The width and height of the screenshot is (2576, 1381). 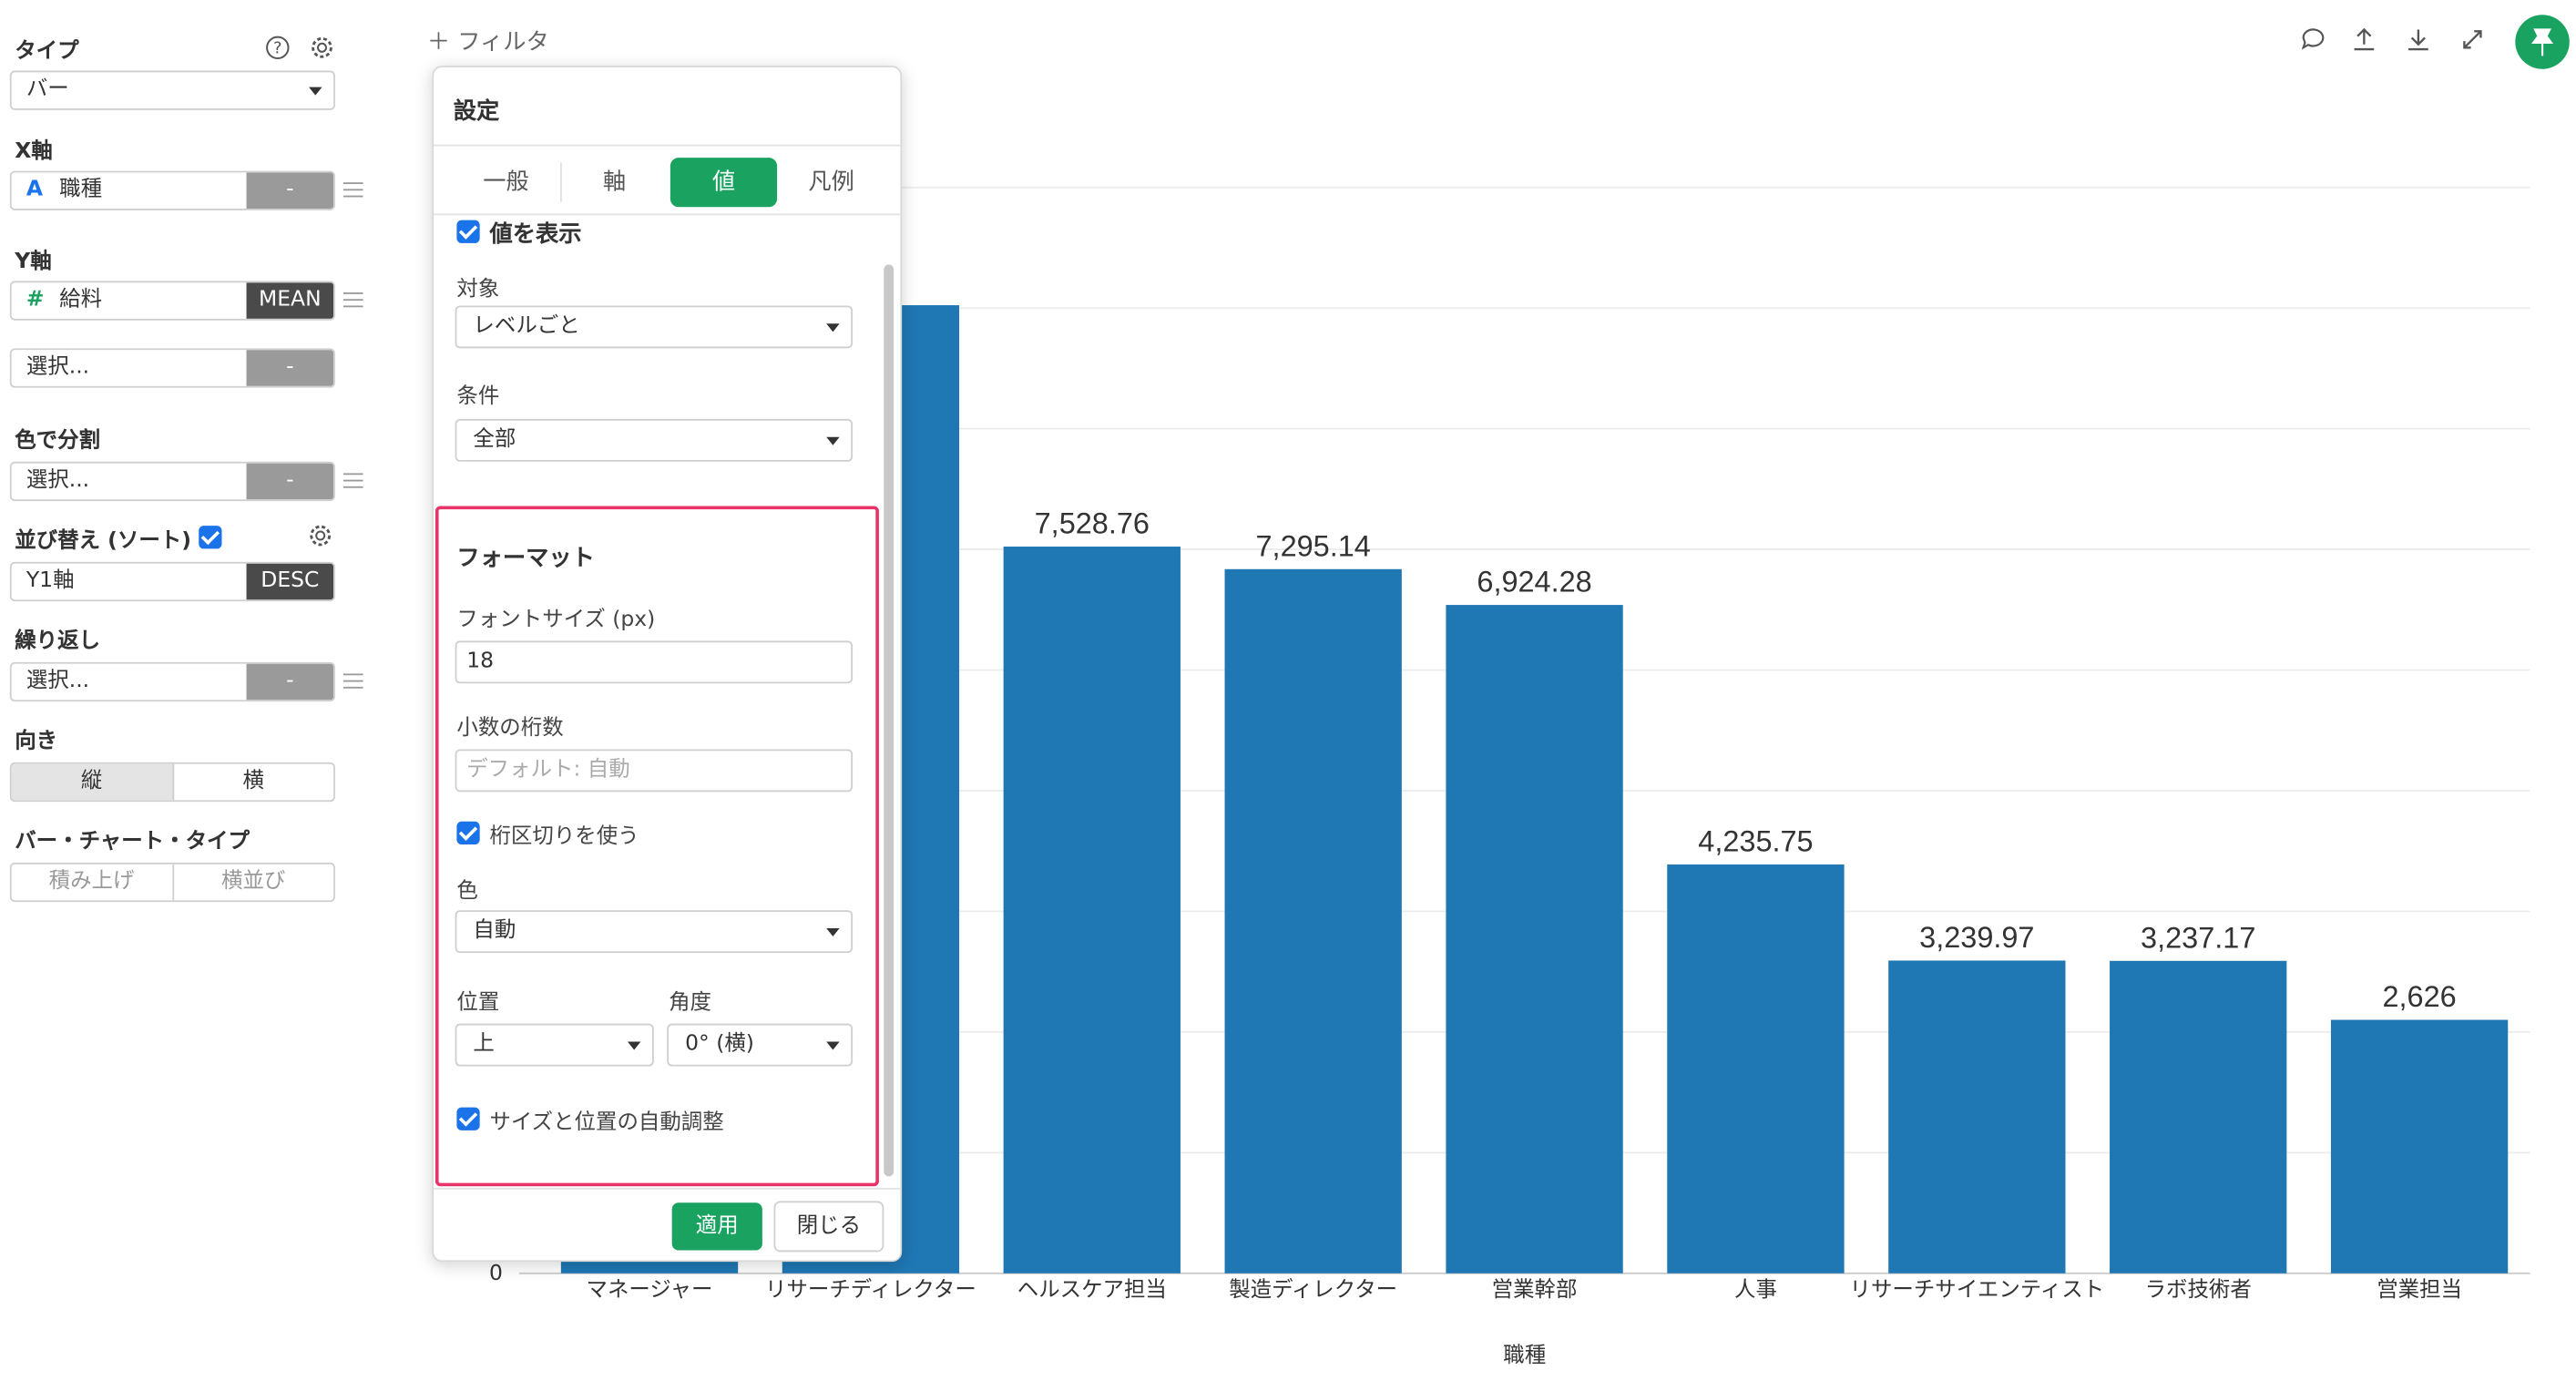 I want to click on y-axis-add-agg-button: -, so click(x=290, y=368).